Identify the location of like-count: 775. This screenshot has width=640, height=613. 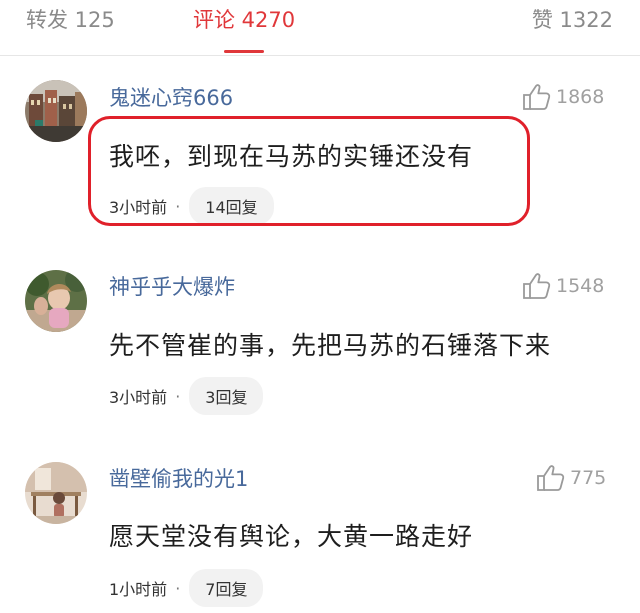
(588, 478).